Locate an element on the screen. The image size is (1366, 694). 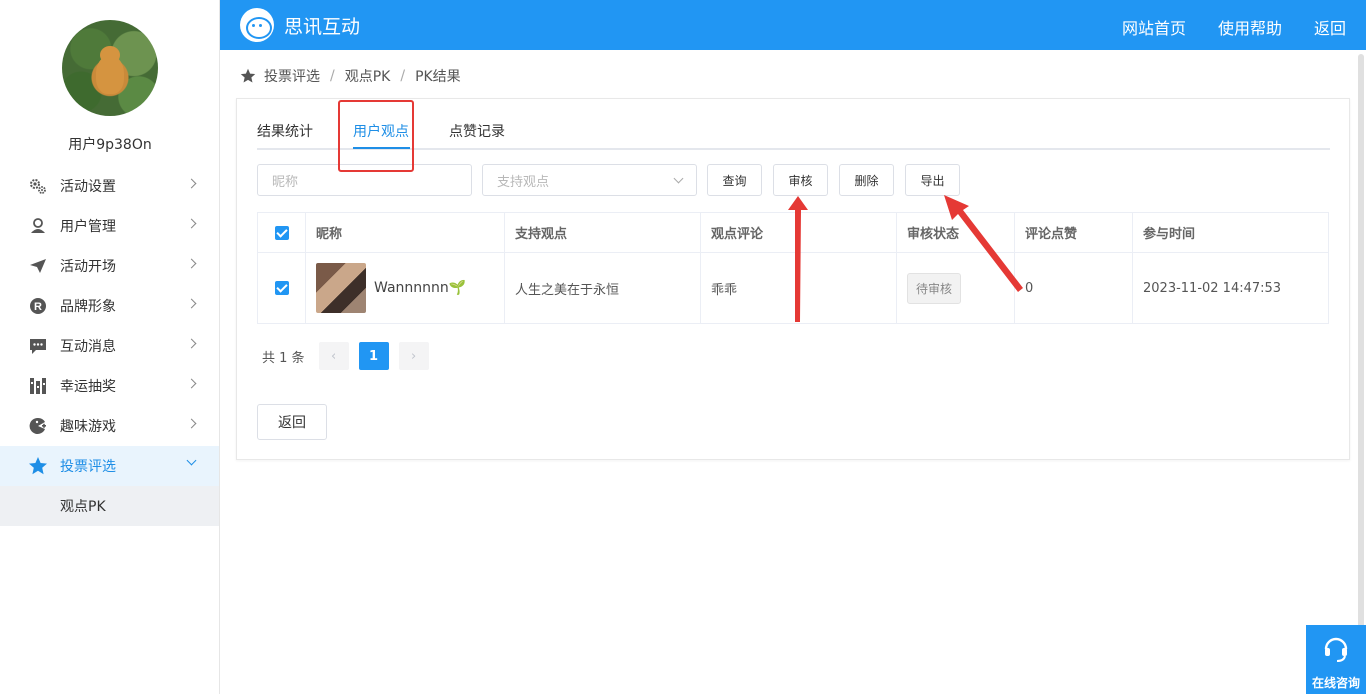
table-header: 昵称 支持观点 观点评论 审核状态 评论点赞 参与时间 is located at coordinates (793, 233).